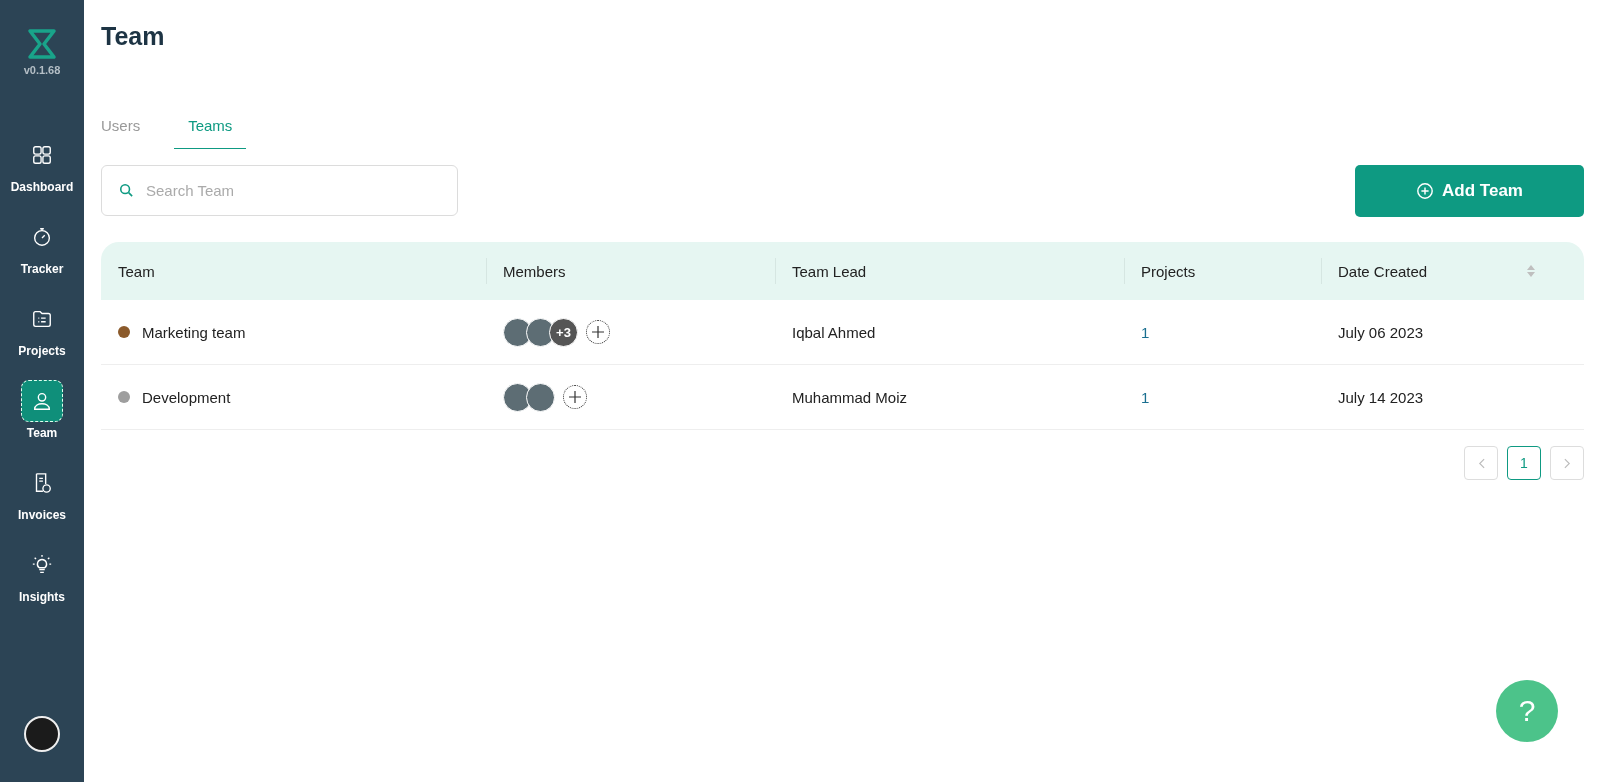 Image resolution: width=1600 pixels, height=782 pixels. Describe the element at coordinates (42, 319) in the screenshot. I see `folder-icon` at that location.